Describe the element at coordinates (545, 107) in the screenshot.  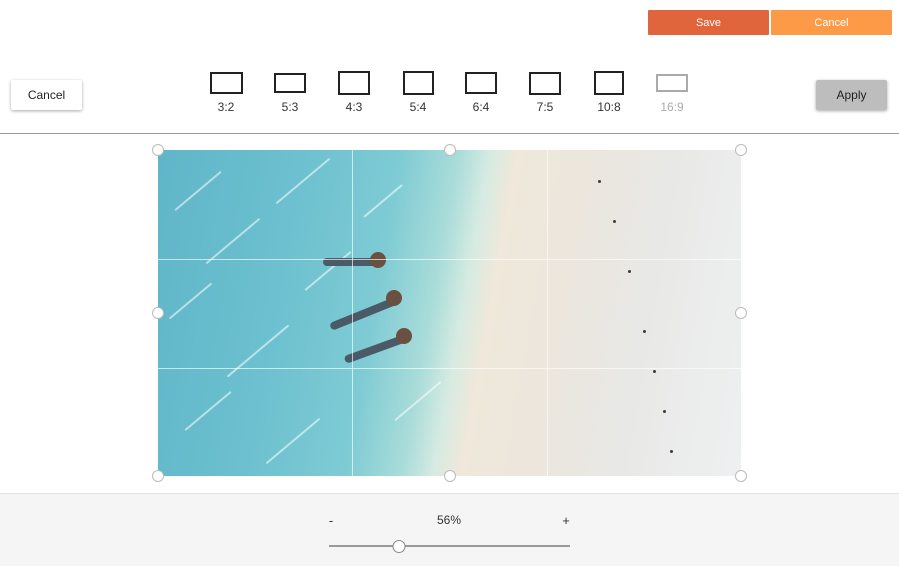
I see `ratio-label: 7:5` at that location.